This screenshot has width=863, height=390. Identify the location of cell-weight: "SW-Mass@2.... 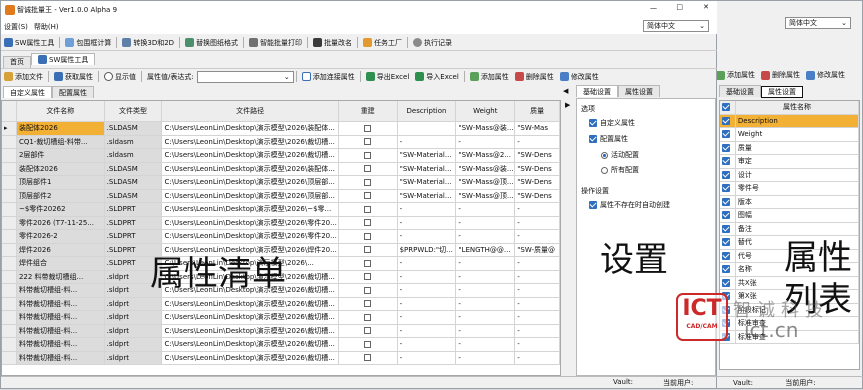
(486, 155).